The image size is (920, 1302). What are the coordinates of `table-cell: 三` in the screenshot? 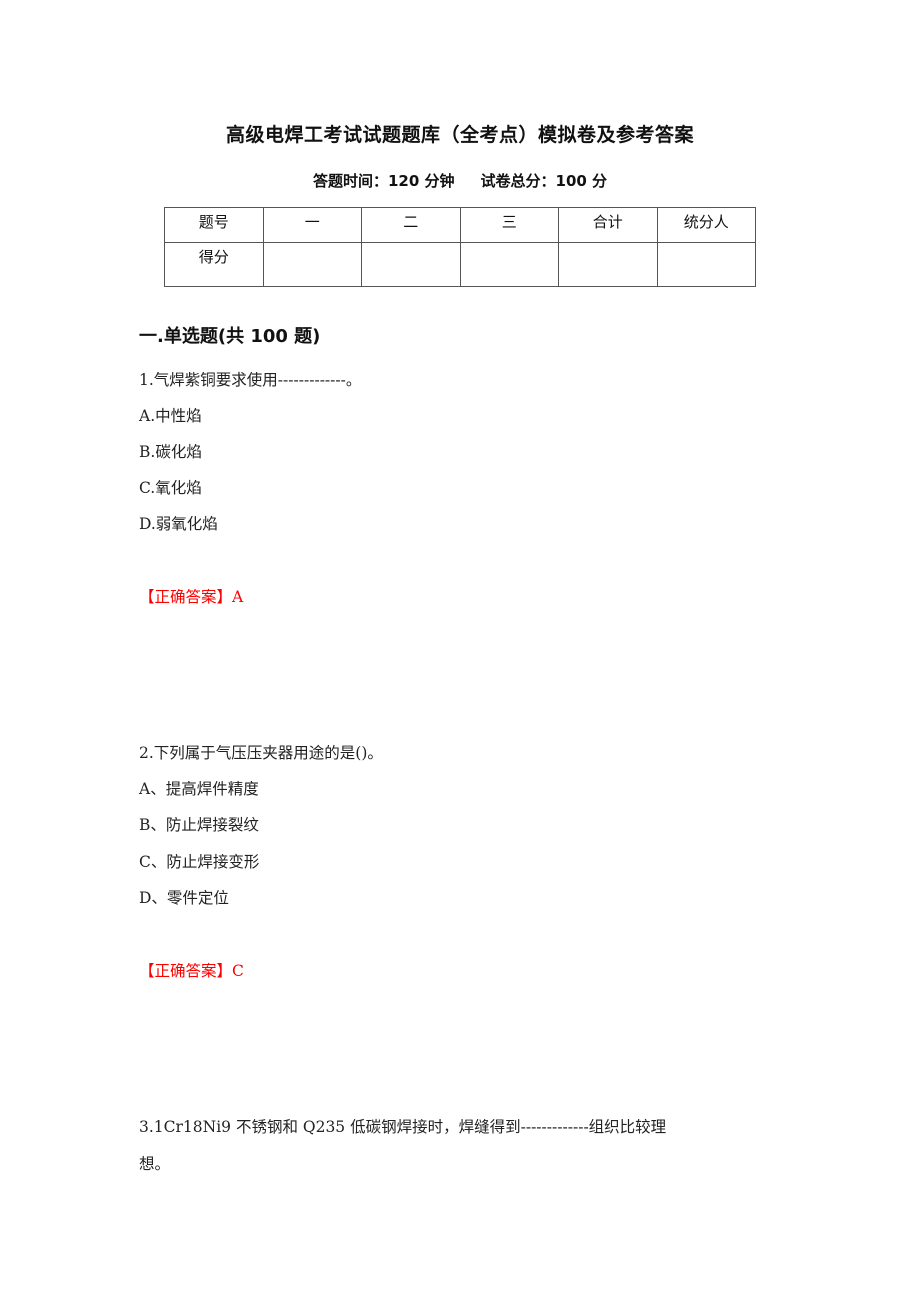 It's located at (509, 225).